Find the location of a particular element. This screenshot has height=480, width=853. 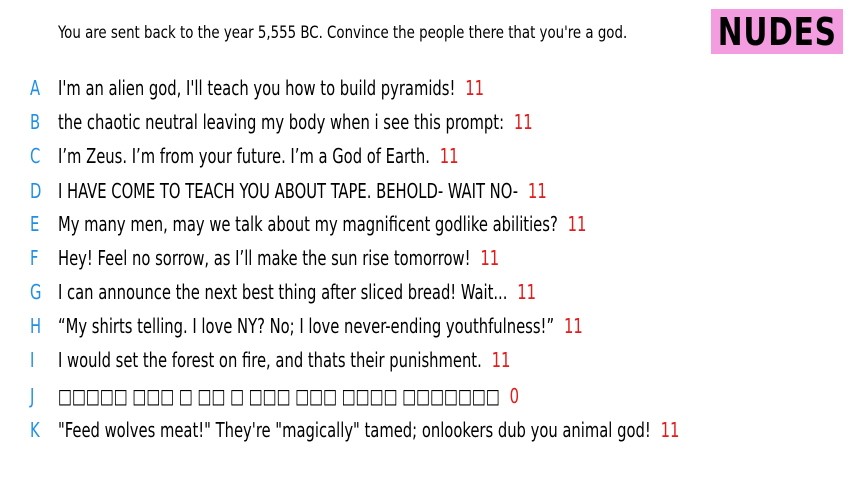

answer-letter: D is located at coordinates (36, 191).